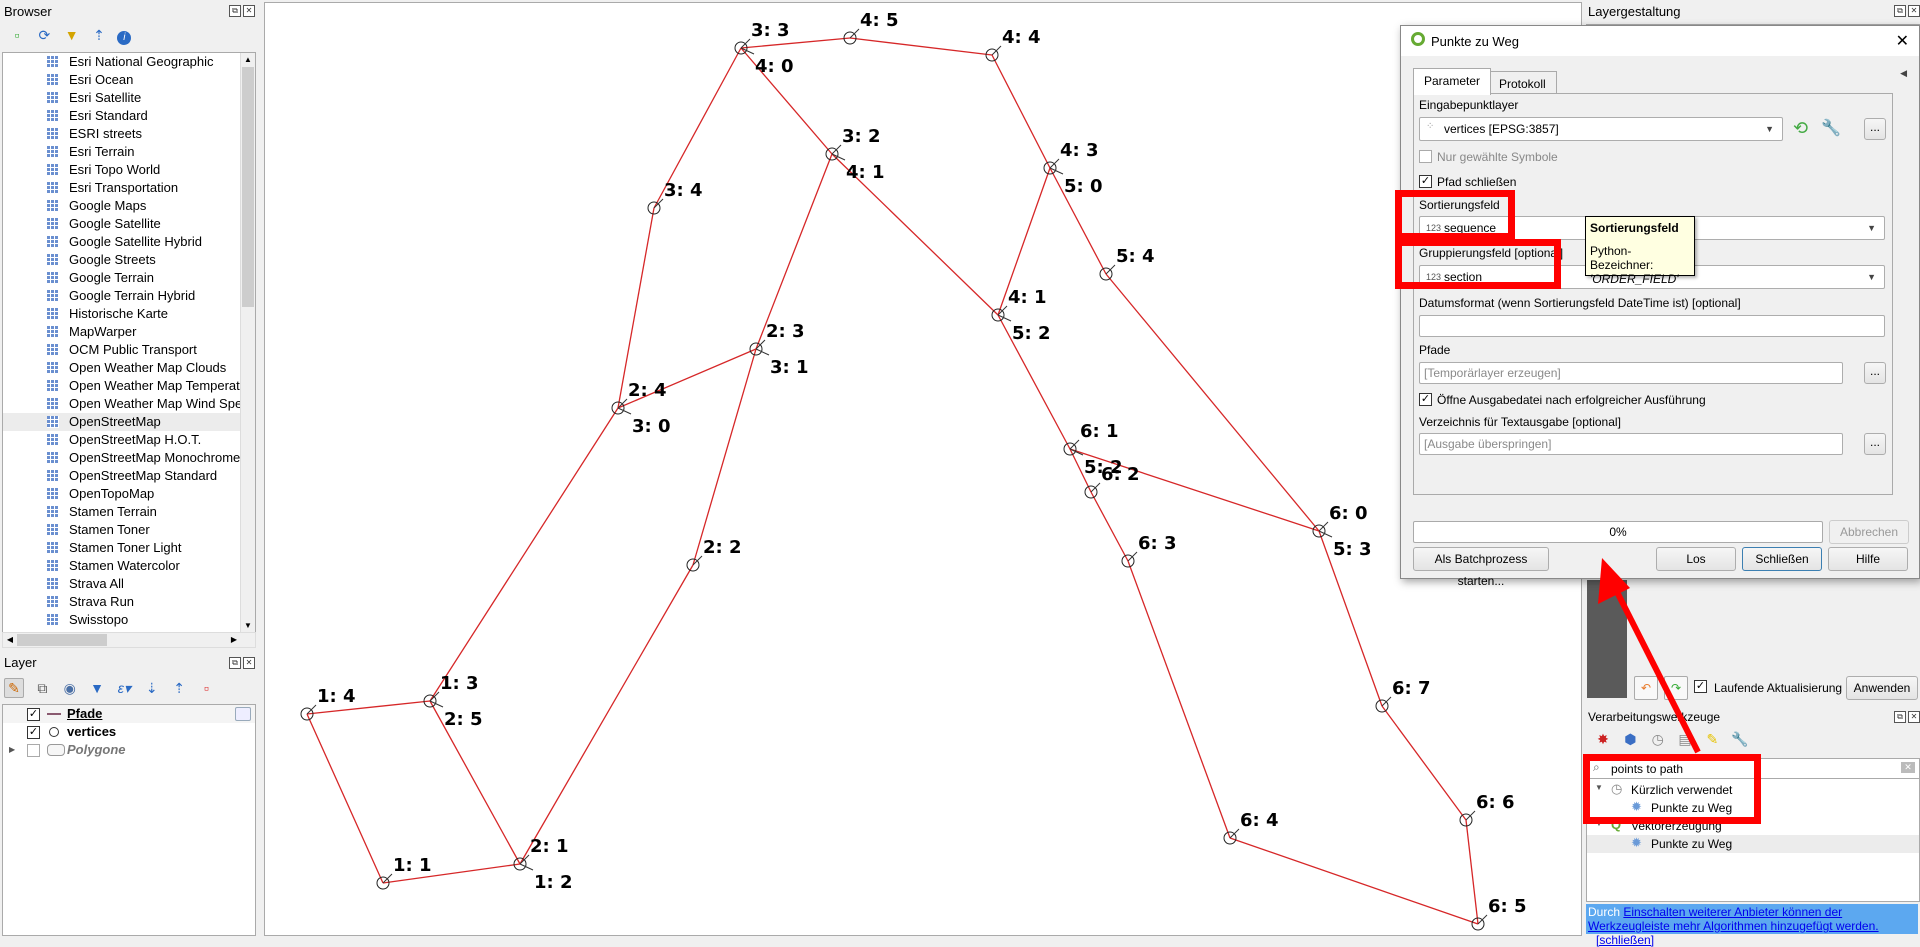 This screenshot has height=947, width=1920. Describe the element at coordinates (129, 476) in the screenshot. I see `browser-item: OpenStreetMap Standard` at that location.